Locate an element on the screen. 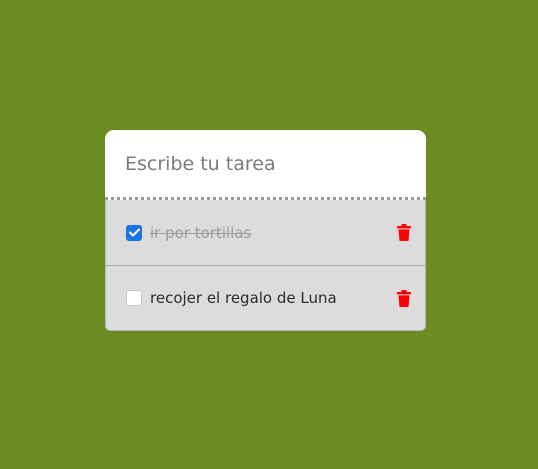 Image resolution: width=538 pixels, height=469 pixels. task-checkbox-checked is located at coordinates (134, 232).